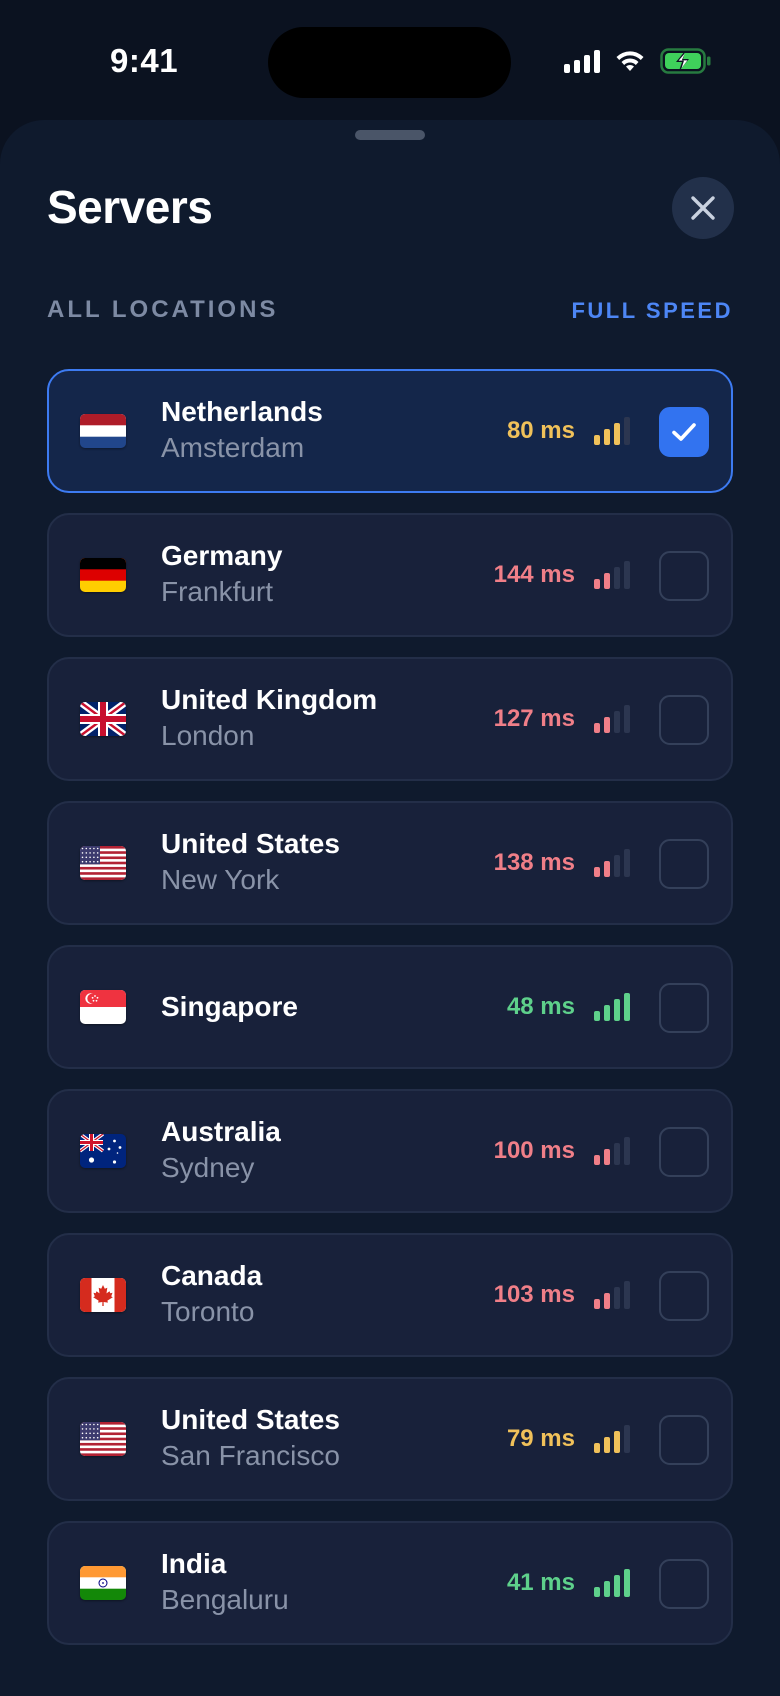 Image resolution: width=780 pixels, height=1696 pixels. I want to click on canada-flag-icon, so click(103, 1295).